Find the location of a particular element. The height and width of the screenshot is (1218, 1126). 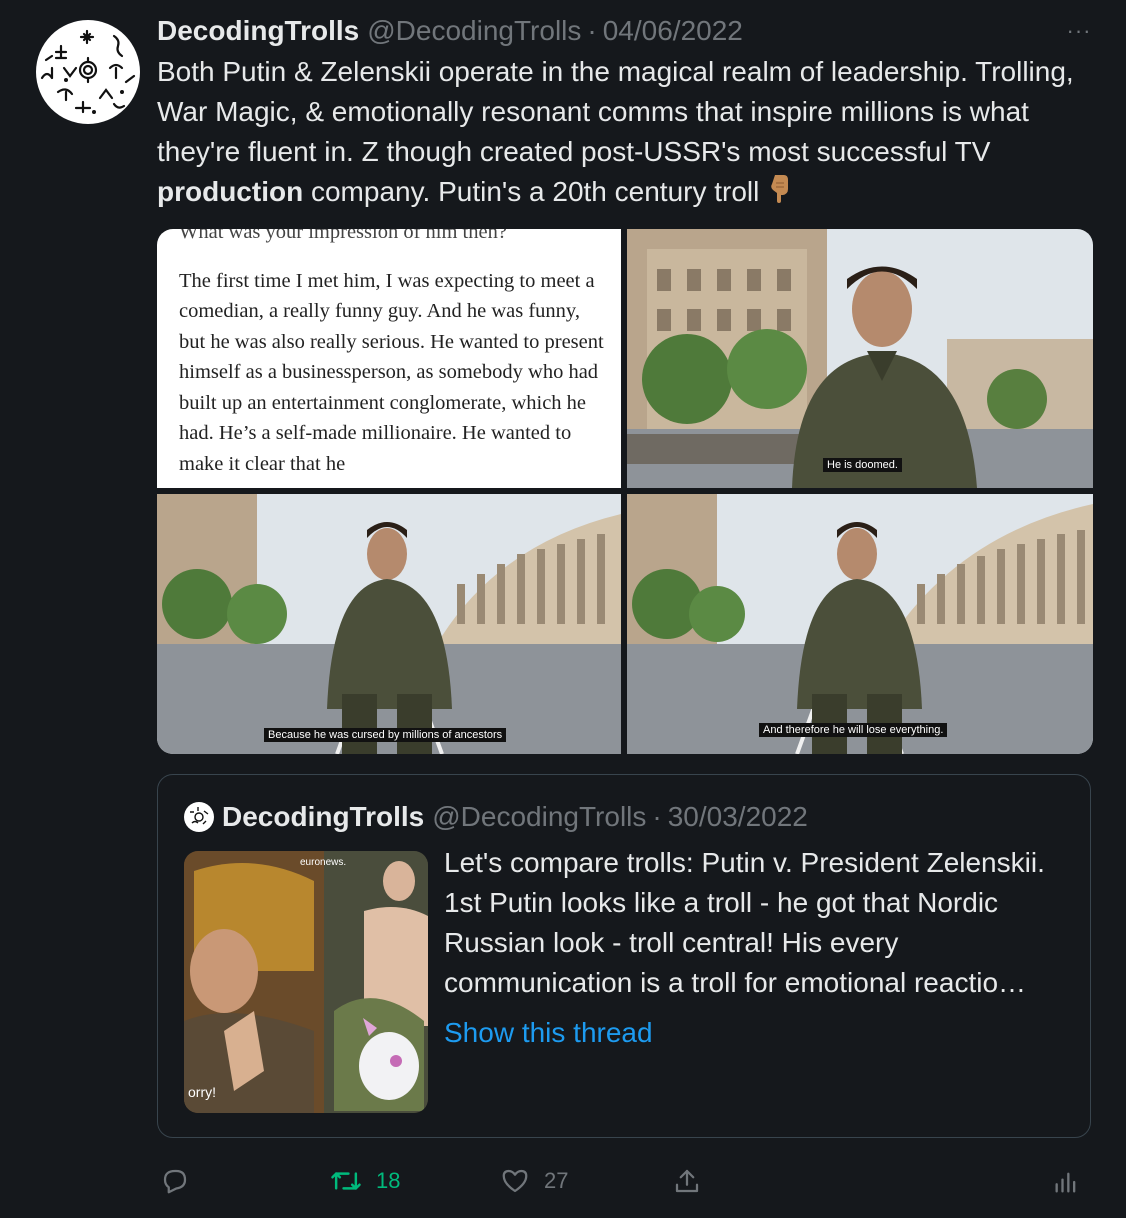

user-handle: @DecodingTrolls is located at coordinates (474, 31).